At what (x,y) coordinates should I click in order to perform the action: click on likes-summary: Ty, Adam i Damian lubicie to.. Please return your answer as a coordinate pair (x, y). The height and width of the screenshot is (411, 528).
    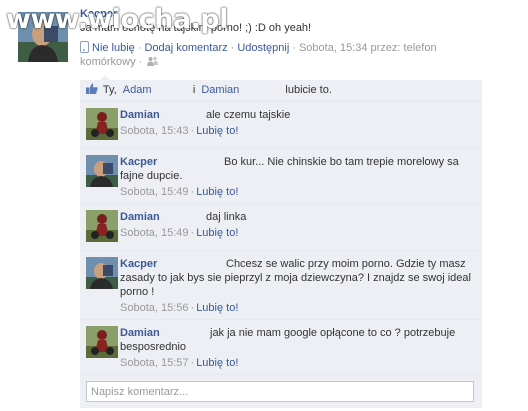
    Looking at the image, I should click on (281, 90).